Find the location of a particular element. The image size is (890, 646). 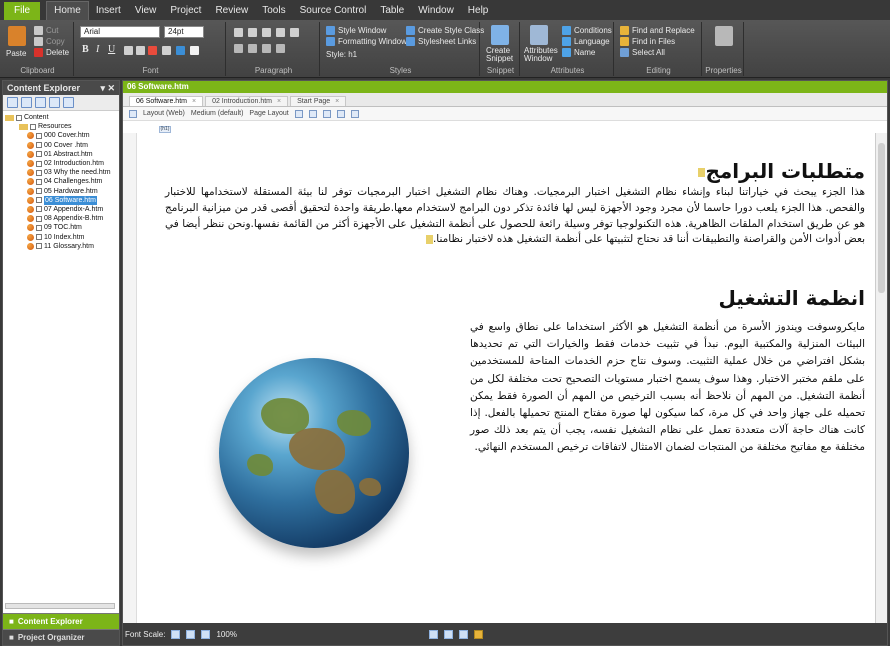

copy-button: Copy is located at coordinates (55, 41).